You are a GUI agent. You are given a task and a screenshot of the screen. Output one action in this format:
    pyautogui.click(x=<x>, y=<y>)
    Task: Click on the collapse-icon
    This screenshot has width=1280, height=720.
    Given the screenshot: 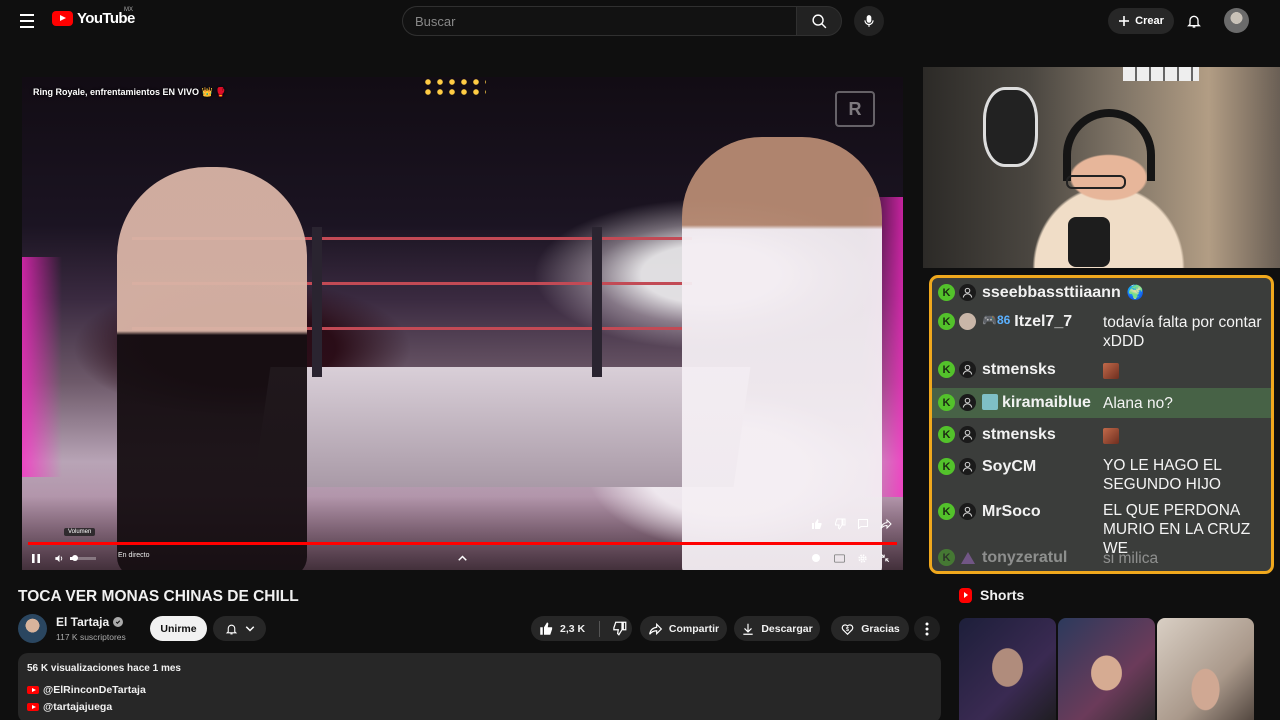 What is the action you would take?
    pyautogui.click(x=885, y=558)
    